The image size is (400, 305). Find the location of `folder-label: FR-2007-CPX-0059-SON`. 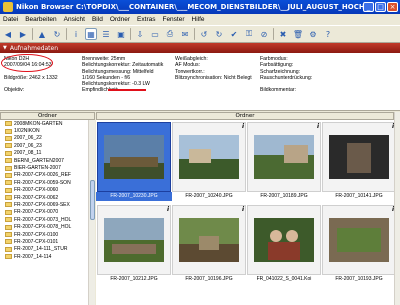

folder-label: FR-2007-CPX-0059-SON is located at coordinates (42, 182).